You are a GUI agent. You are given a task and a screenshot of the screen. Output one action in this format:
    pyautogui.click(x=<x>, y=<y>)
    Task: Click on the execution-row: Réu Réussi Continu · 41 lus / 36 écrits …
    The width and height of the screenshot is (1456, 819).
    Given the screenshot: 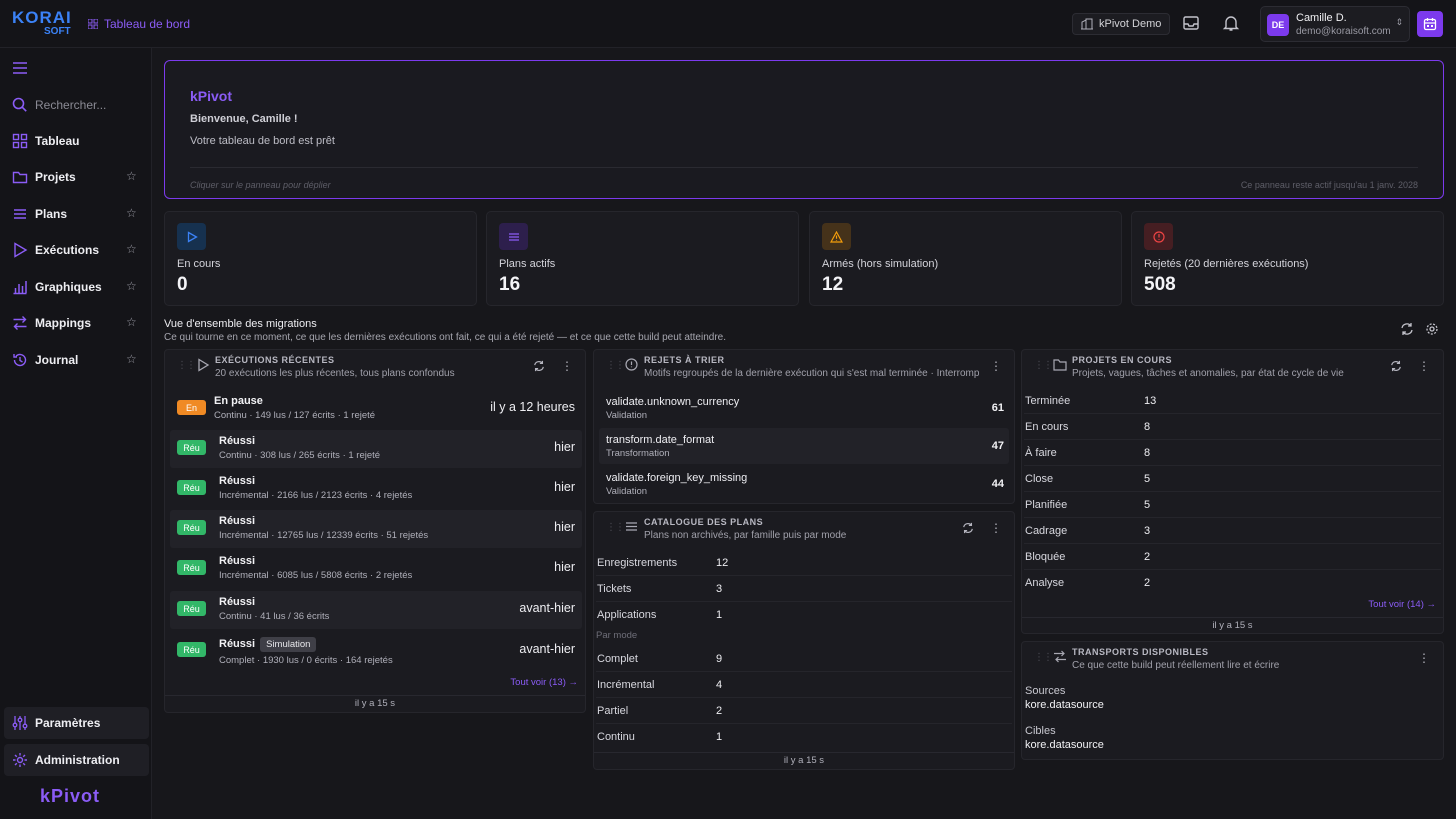 What is the action you would take?
    pyautogui.click(x=376, y=610)
    